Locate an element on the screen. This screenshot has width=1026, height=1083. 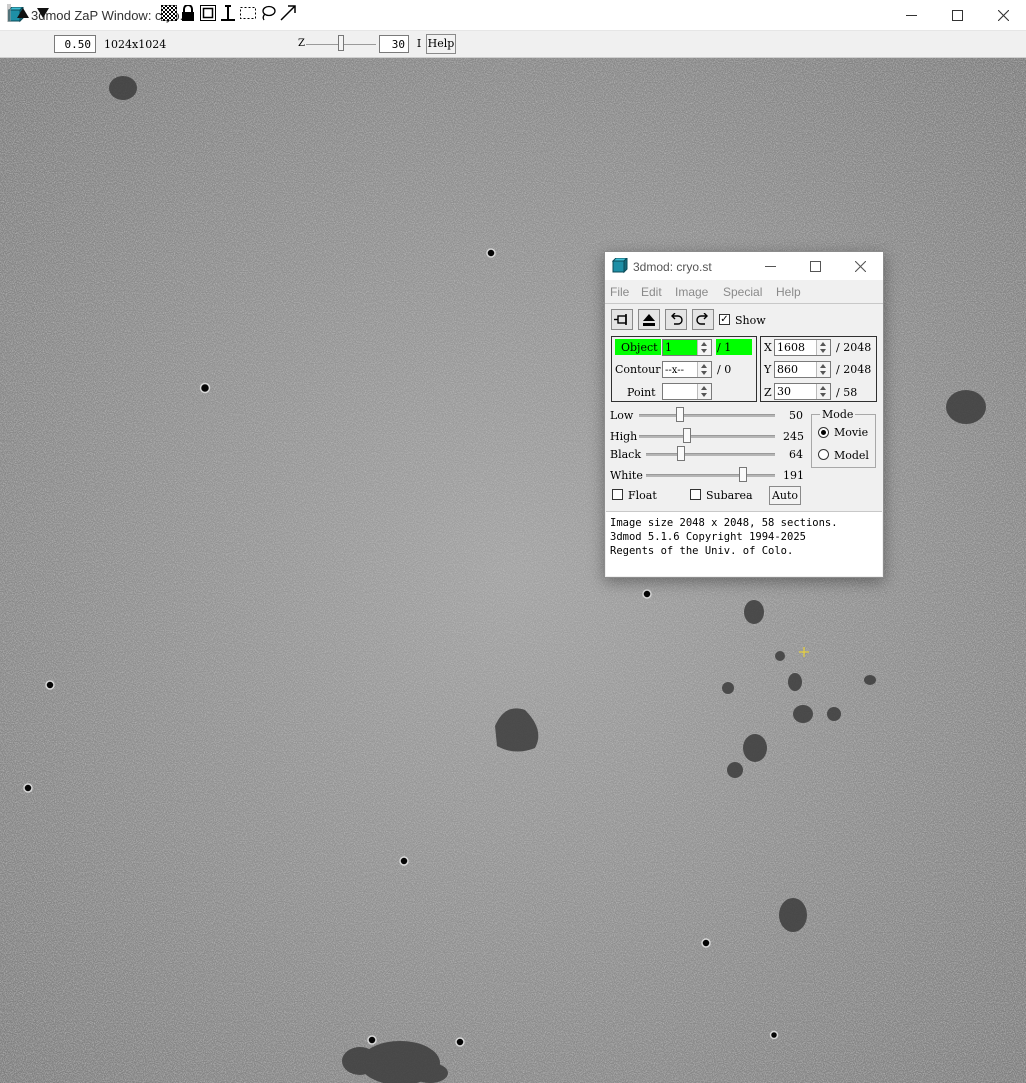
show-checkbox: ✓ is located at coordinates (724, 319).